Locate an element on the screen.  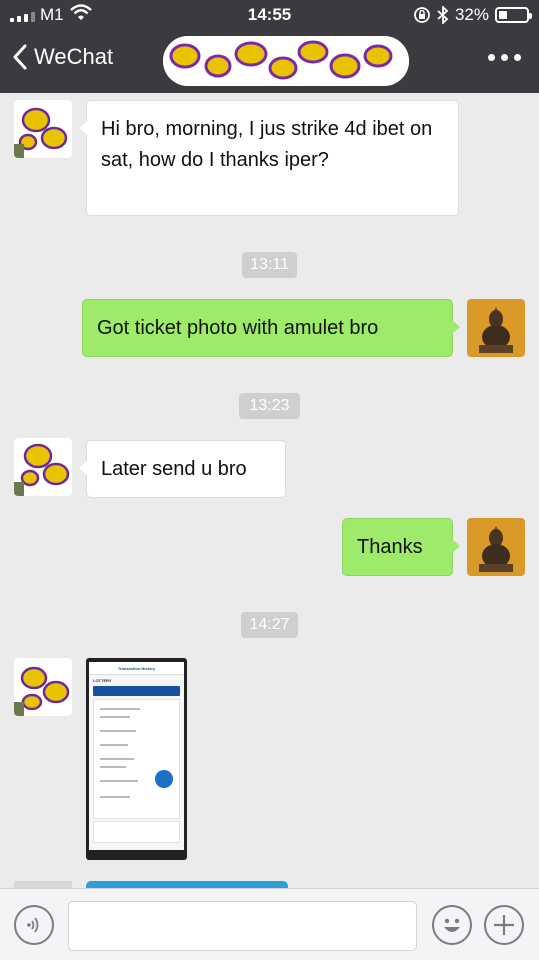
bluetooth-icon is located at coordinates (443, 15).